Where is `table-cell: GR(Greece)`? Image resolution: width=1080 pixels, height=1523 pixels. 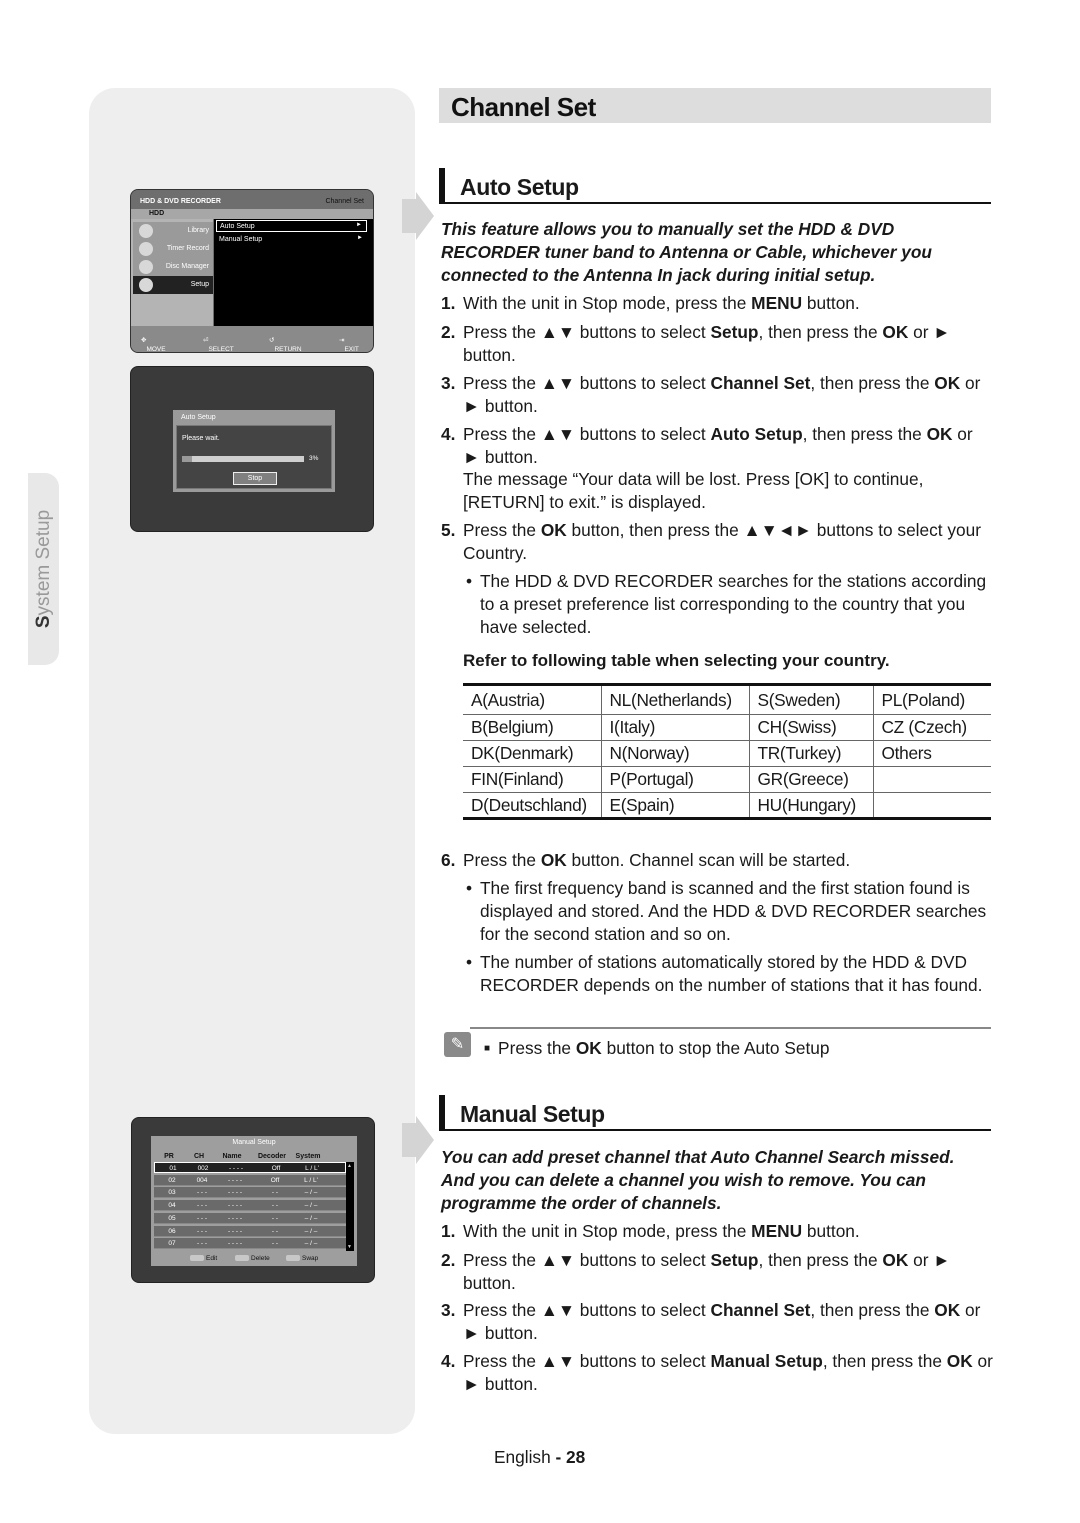
table-cell: GR(Greece) is located at coordinates (811, 779).